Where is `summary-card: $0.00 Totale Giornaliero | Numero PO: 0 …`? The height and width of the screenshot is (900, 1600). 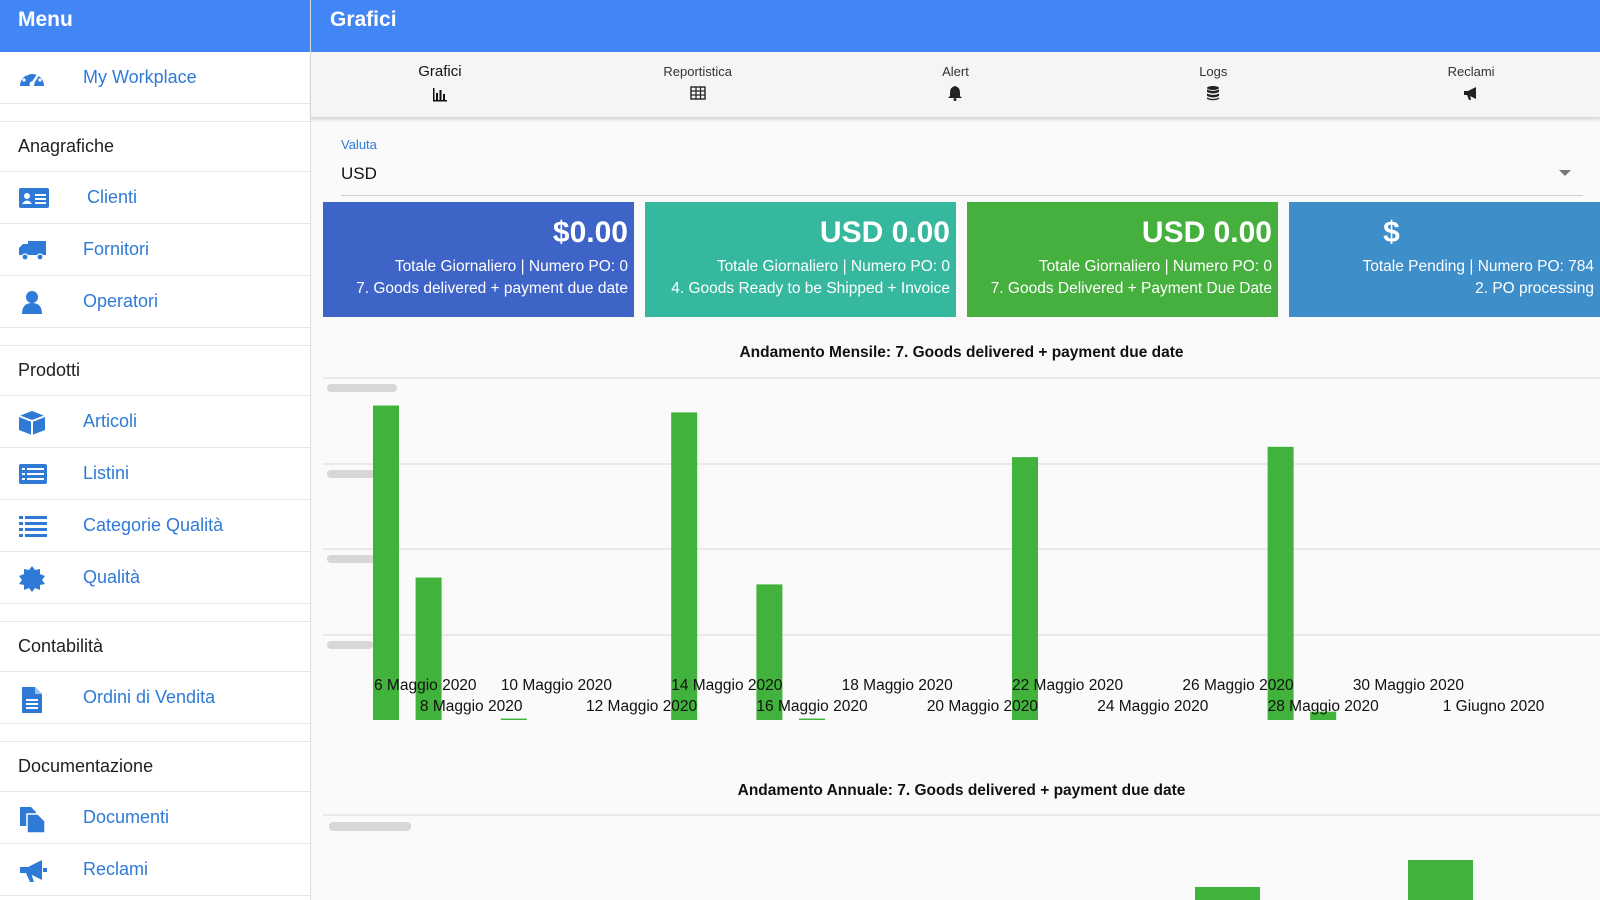 summary-card: $0.00 Totale Giornaliero | Numero PO: 0 … is located at coordinates (478, 259).